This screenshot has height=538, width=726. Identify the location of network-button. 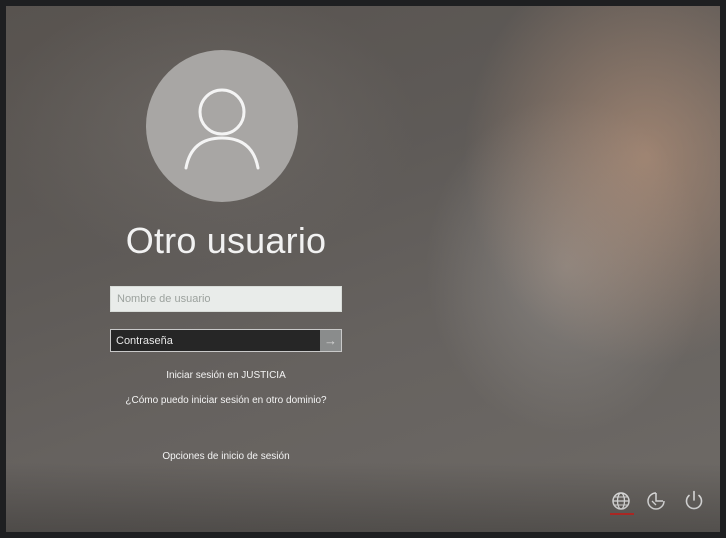
(622, 501).